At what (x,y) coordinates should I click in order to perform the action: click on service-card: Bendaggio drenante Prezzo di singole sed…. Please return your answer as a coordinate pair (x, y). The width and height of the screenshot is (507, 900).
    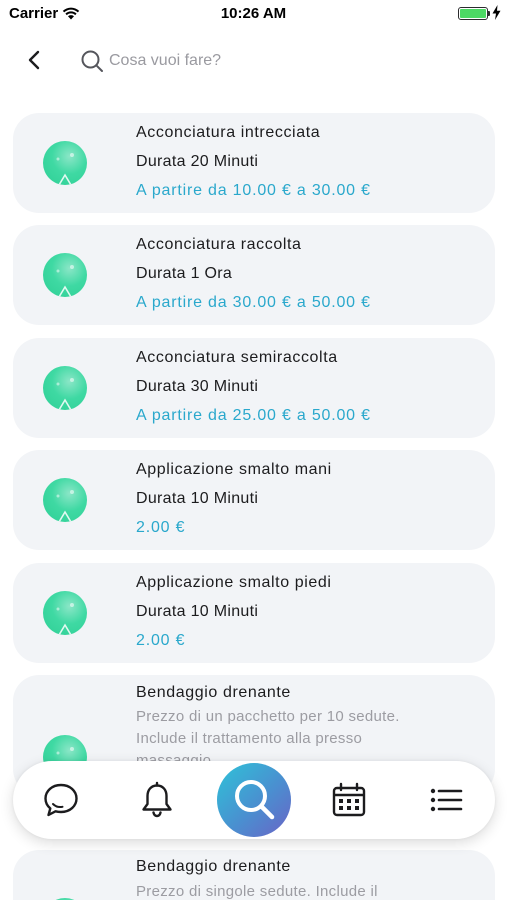
    Looking at the image, I should click on (254, 875).